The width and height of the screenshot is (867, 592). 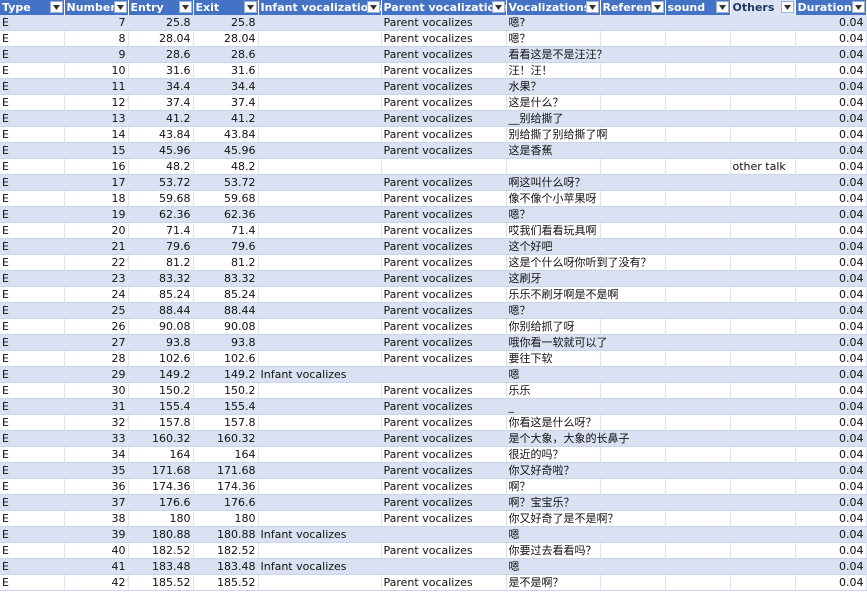 What do you see at coordinates (553, 23) in the screenshot?
I see `cell-vocalizations: 嗯?` at bounding box center [553, 23].